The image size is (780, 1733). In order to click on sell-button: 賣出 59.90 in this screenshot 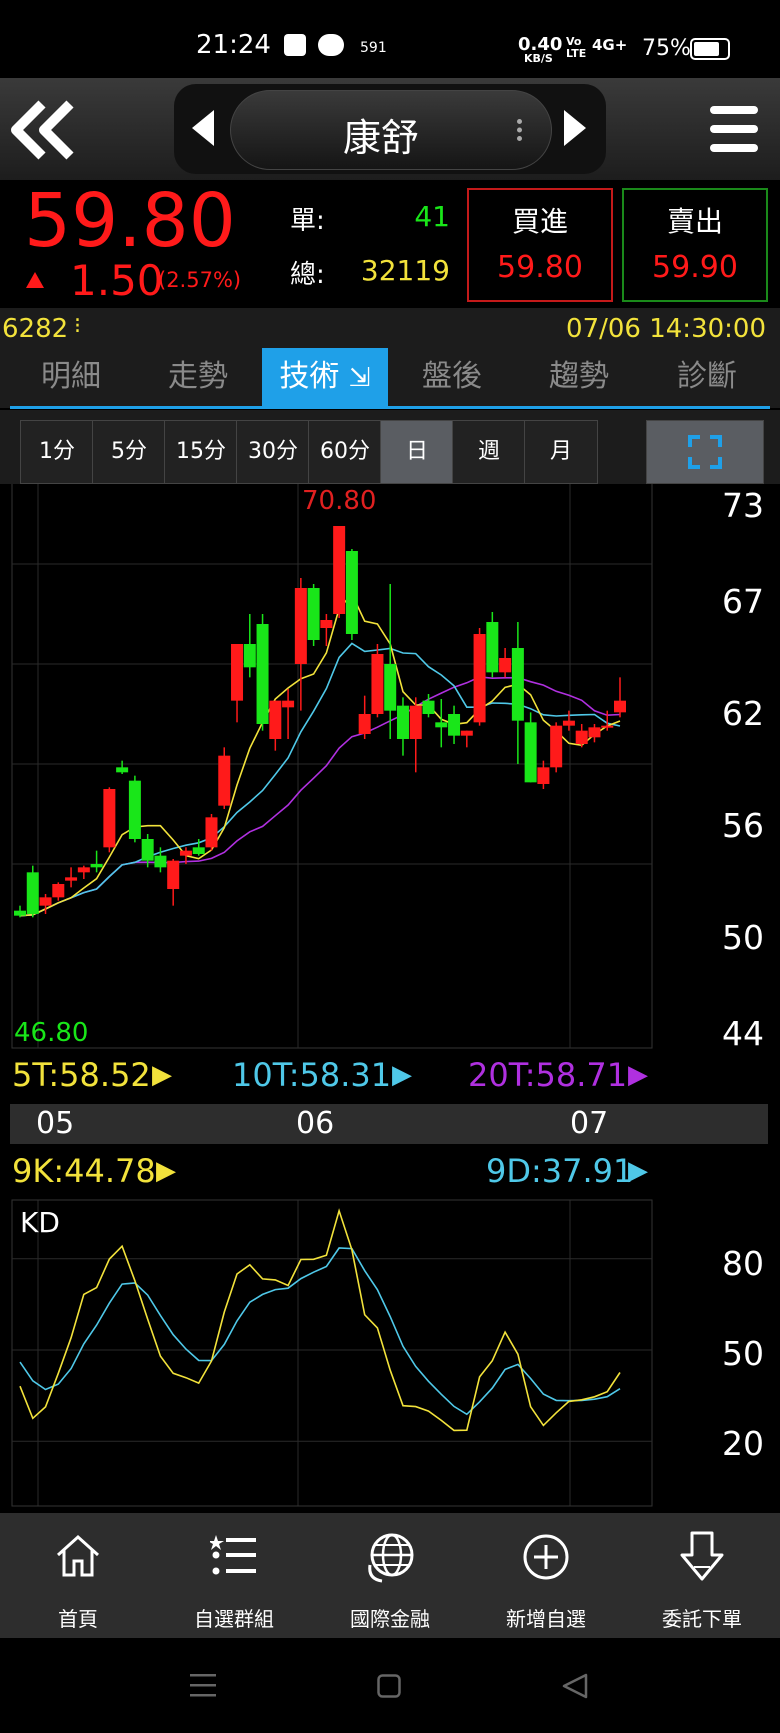, I will do `click(695, 245)`.